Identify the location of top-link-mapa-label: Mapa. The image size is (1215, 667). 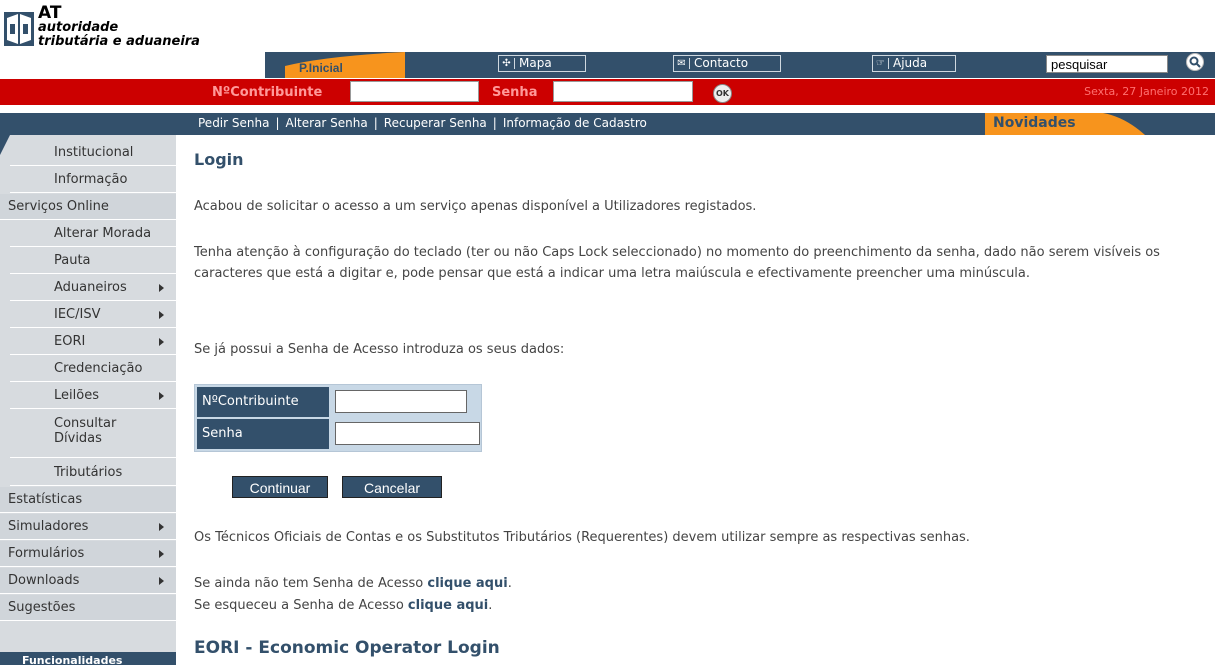
(535, 63).